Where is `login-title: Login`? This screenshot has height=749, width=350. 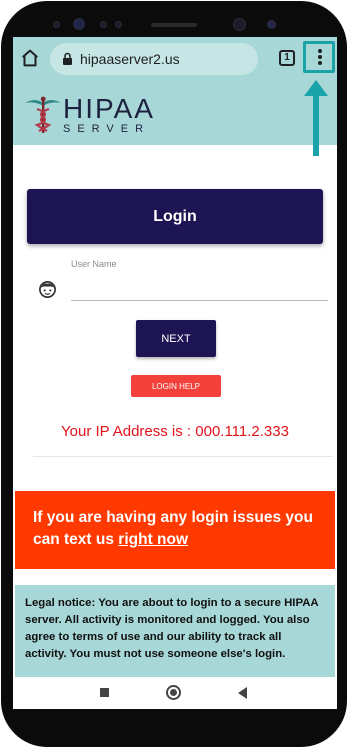
login-title: Login is located at coordinates (175, 216).